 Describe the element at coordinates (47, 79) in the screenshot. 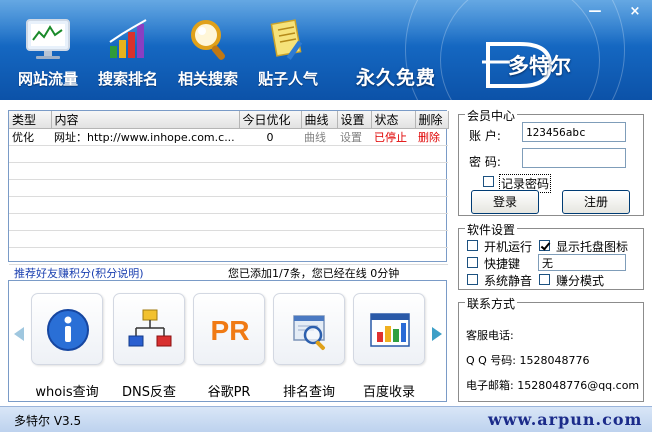

I see `nav-label: 网站流量` at that location.